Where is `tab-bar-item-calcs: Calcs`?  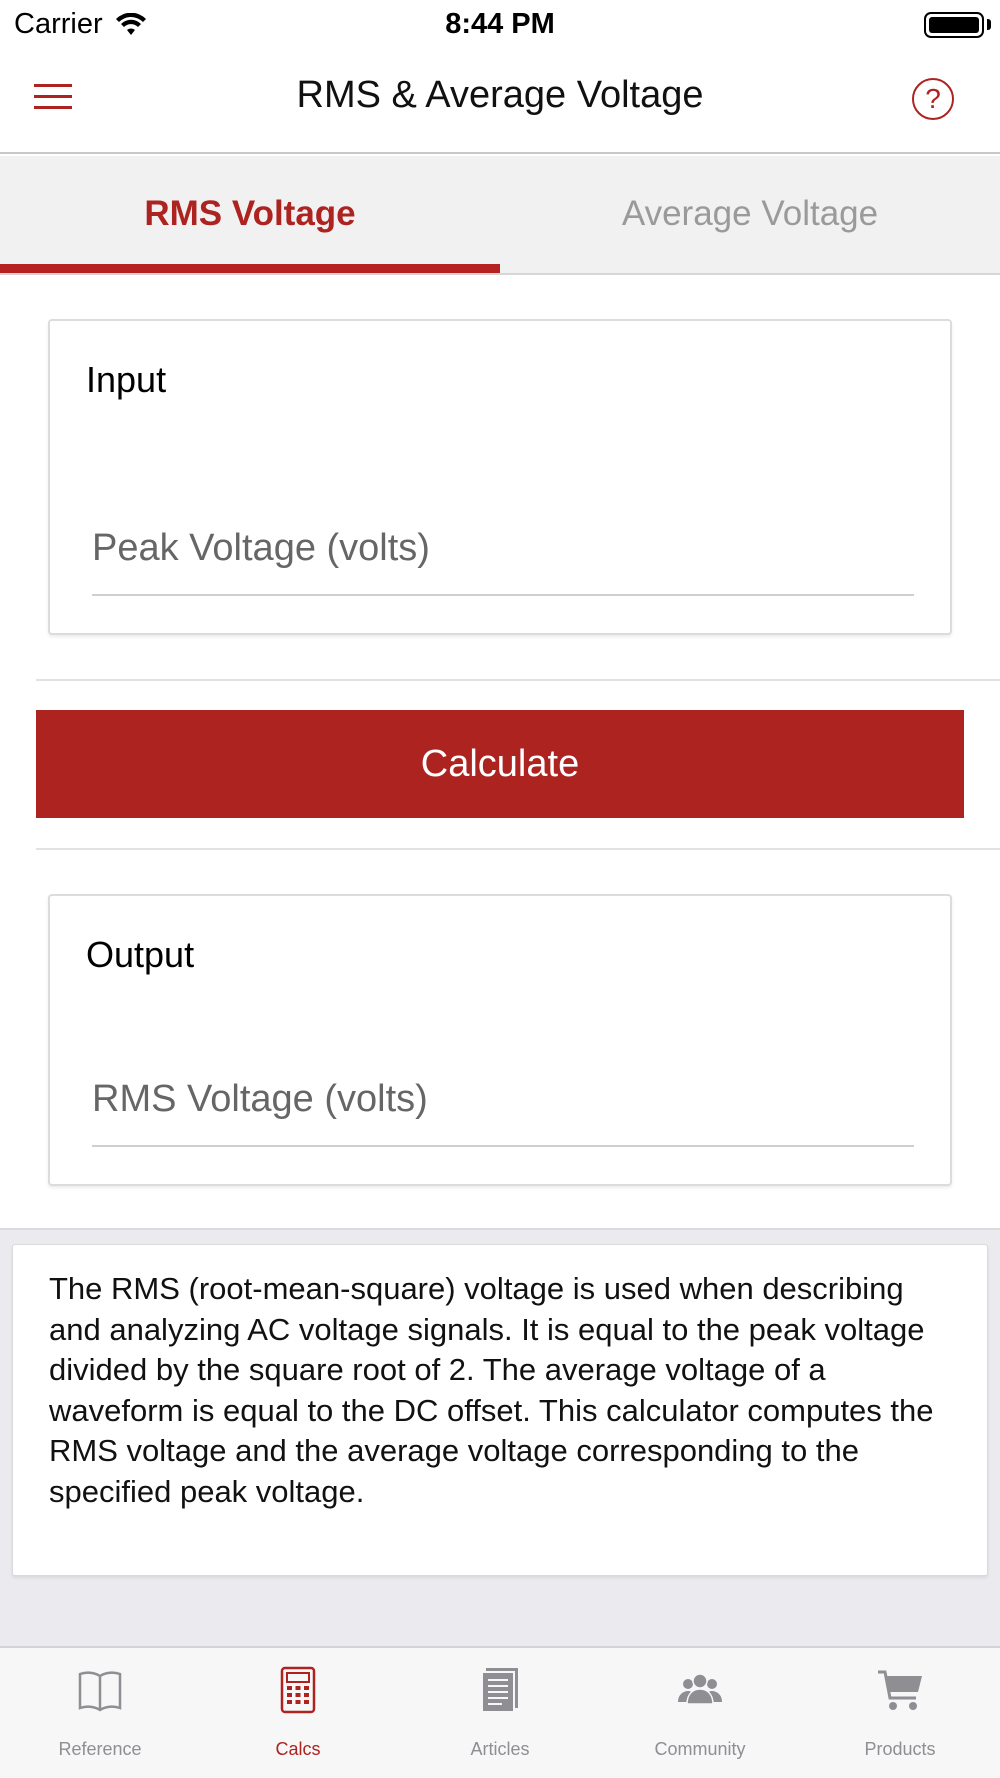 tab-bar-item-calcs: Calcs is located at coordinates (298, 1713).